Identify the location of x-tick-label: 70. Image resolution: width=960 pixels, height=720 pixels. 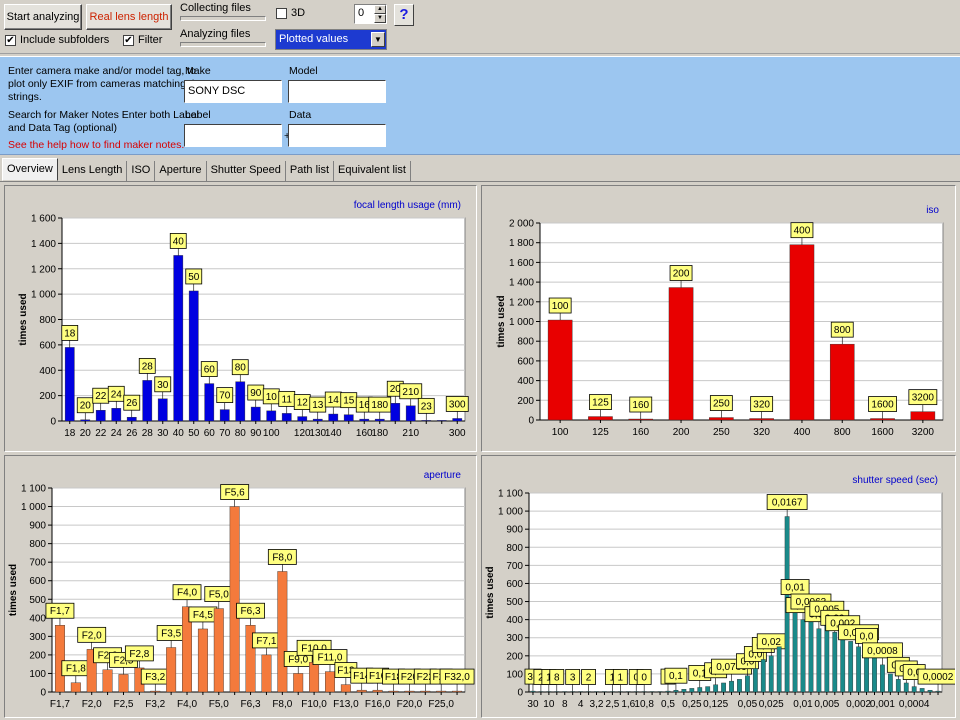
(225, 433).